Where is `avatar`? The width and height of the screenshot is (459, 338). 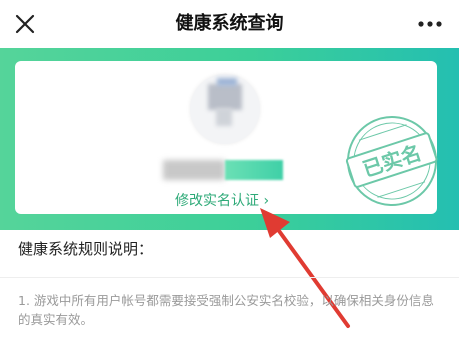
avatar is located at coordinates (225, 109).